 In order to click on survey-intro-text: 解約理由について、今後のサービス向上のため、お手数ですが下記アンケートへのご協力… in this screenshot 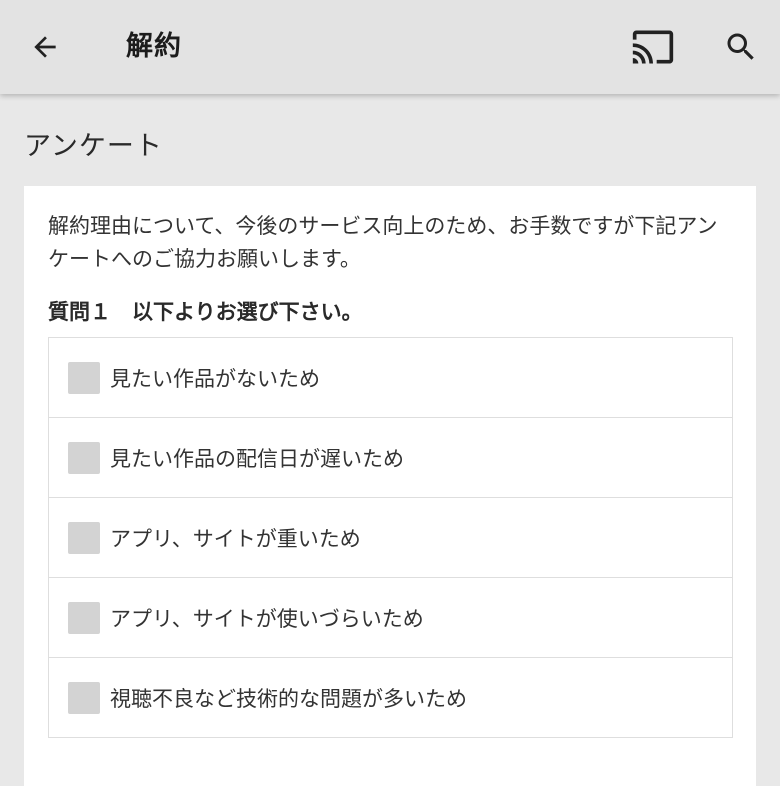, I will do `click(383, 242)`.